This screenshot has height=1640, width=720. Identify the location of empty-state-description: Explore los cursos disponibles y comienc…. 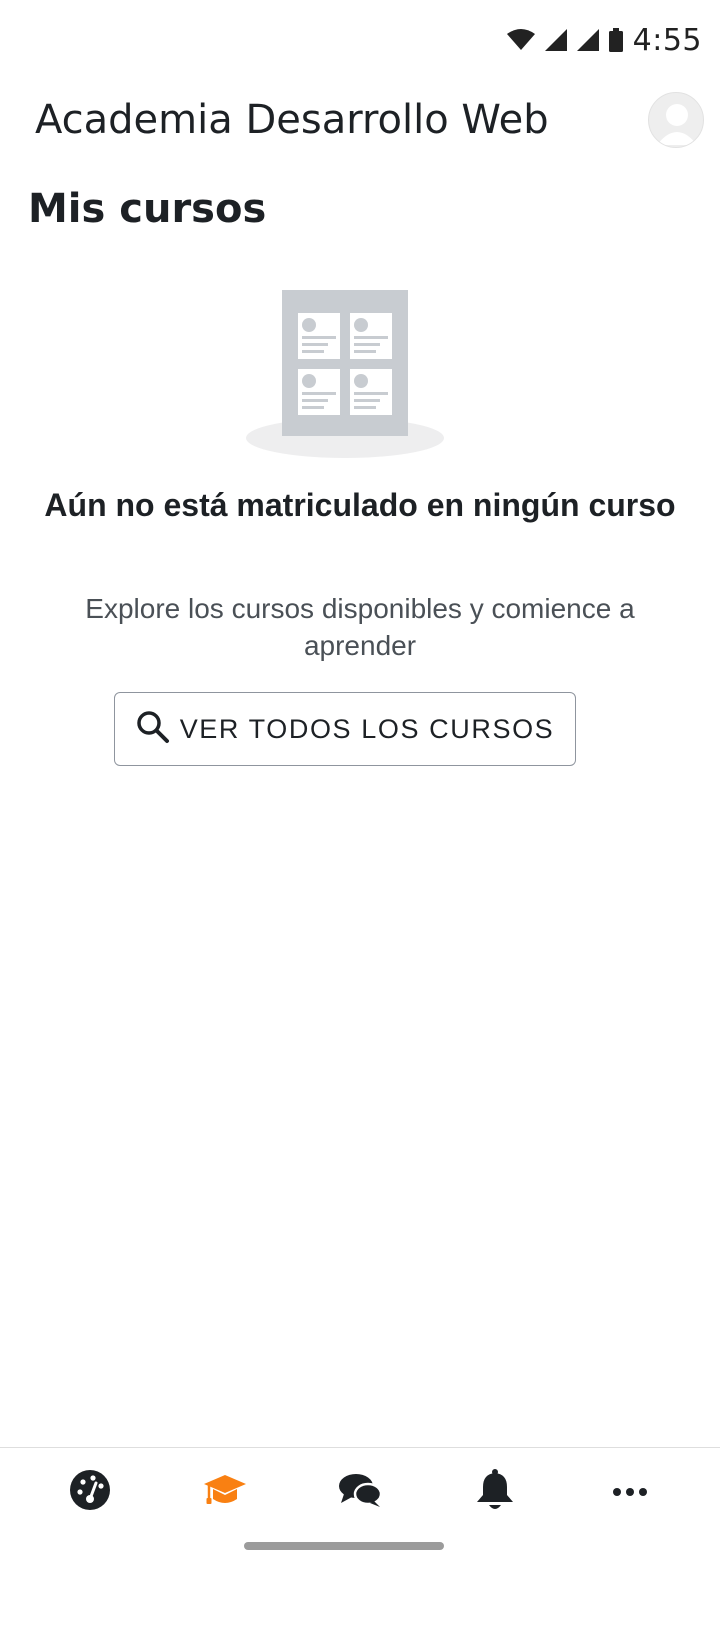
(360, 627).